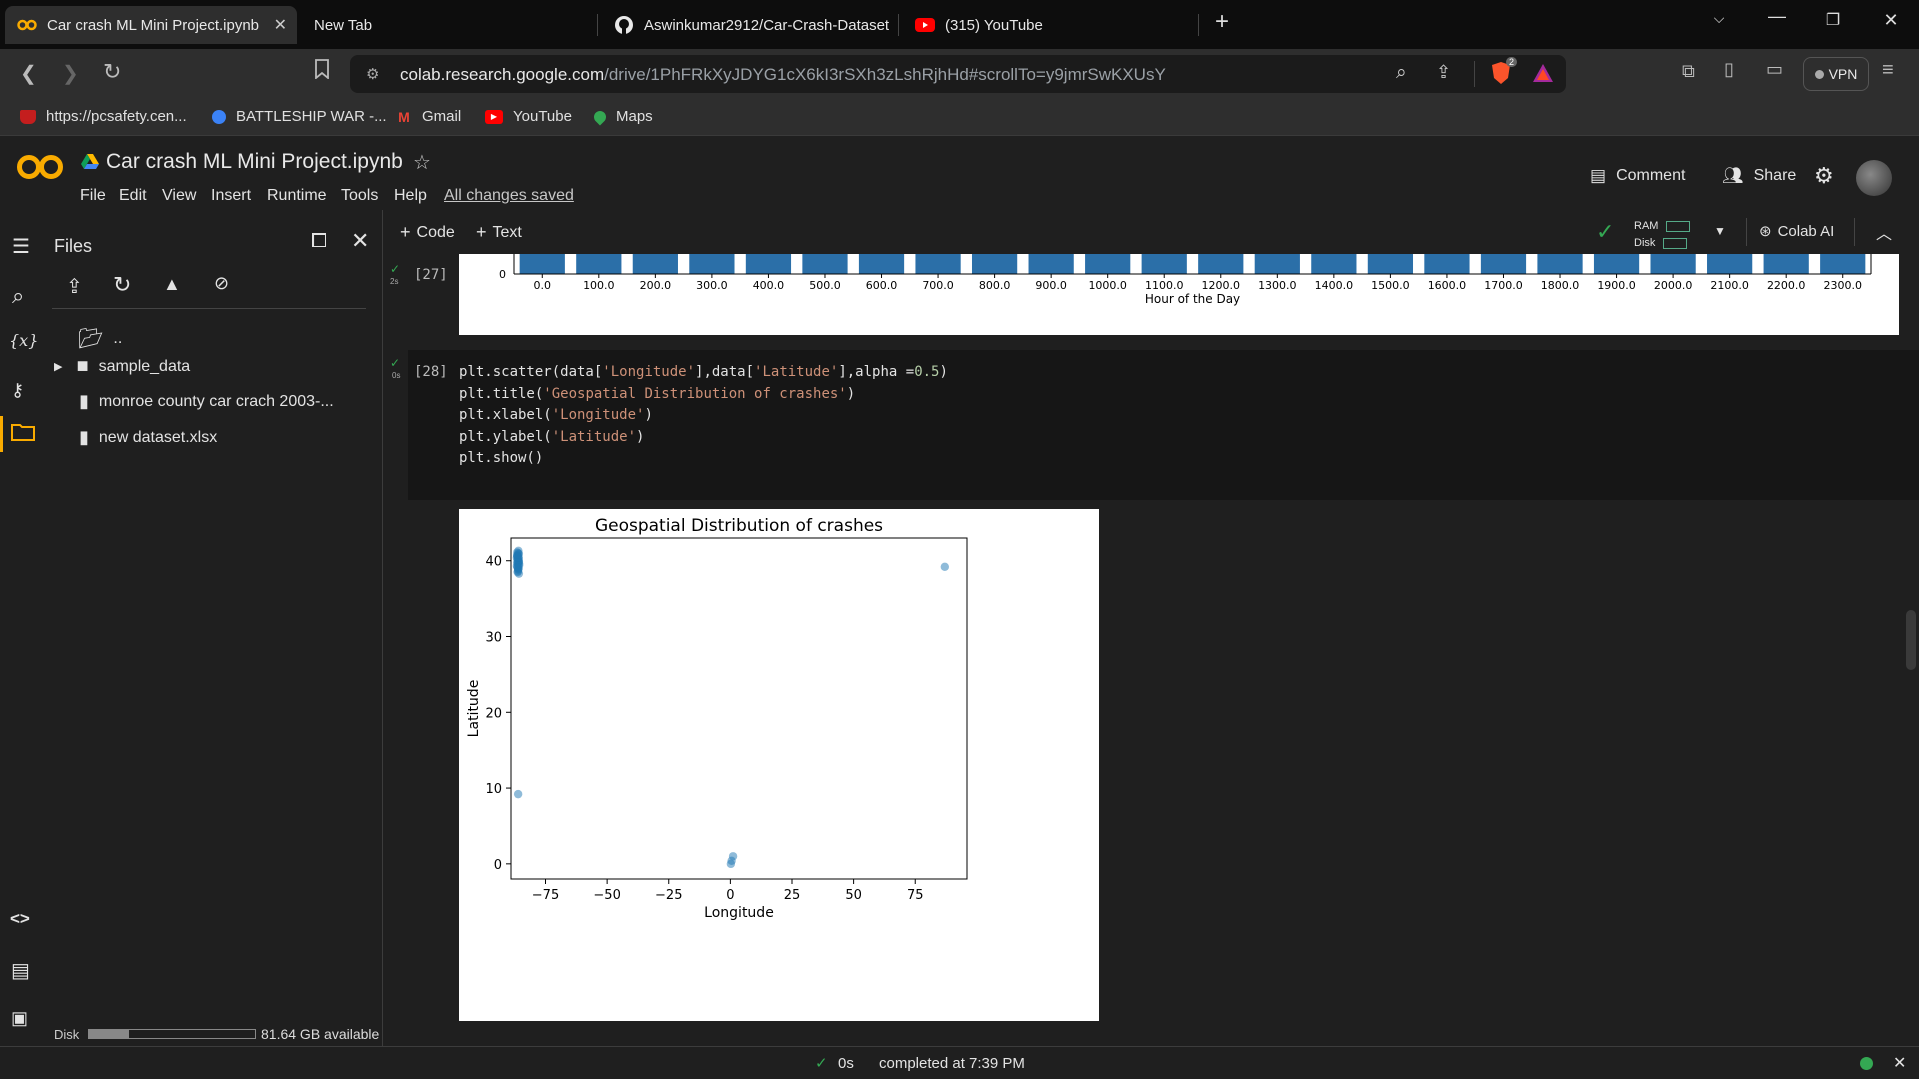 The width and height of the screenshot is (1919, 1079). What do you see at coordinates (360, 241) in the screenshot?
I see `close-panel-icon: ✕` at bounding box center [360, 241].